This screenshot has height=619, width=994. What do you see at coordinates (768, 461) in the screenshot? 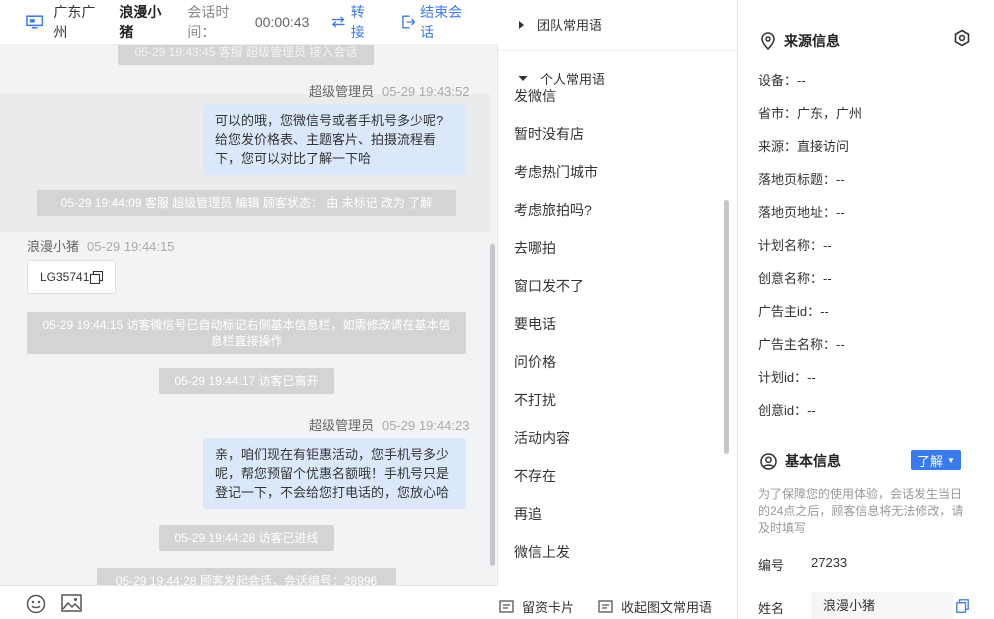
I see `user-circle-icon` at bounding box center [768, 461].